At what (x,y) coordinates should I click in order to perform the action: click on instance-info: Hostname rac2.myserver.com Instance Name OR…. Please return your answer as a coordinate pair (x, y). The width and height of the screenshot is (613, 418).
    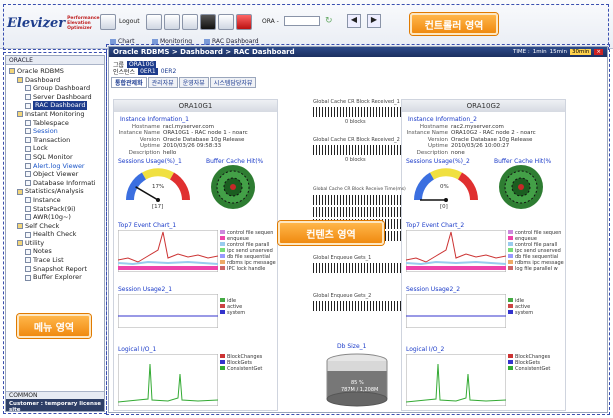
    Looking at the image, I should click on (471, 140).